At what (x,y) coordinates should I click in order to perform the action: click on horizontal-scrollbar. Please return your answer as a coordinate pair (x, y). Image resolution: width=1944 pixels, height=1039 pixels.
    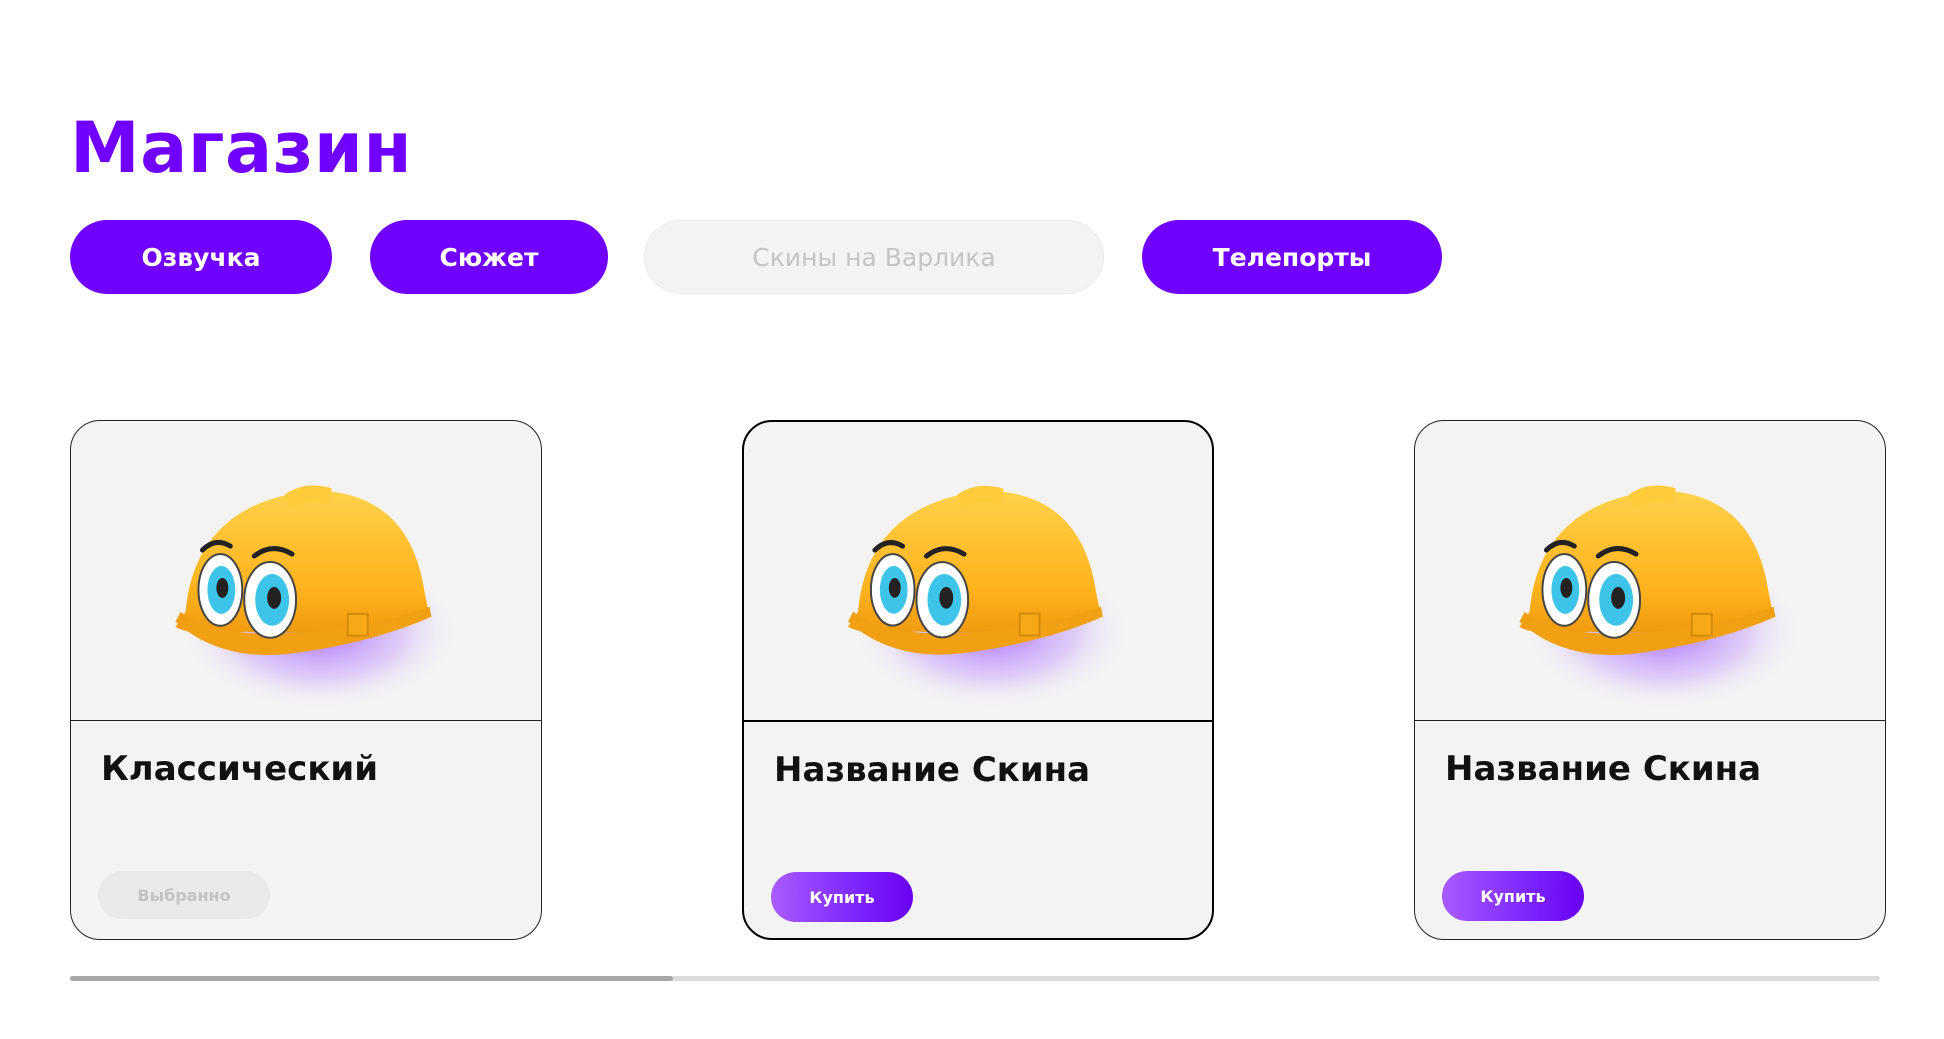
    Looking at the image, I should click on (975, 978).